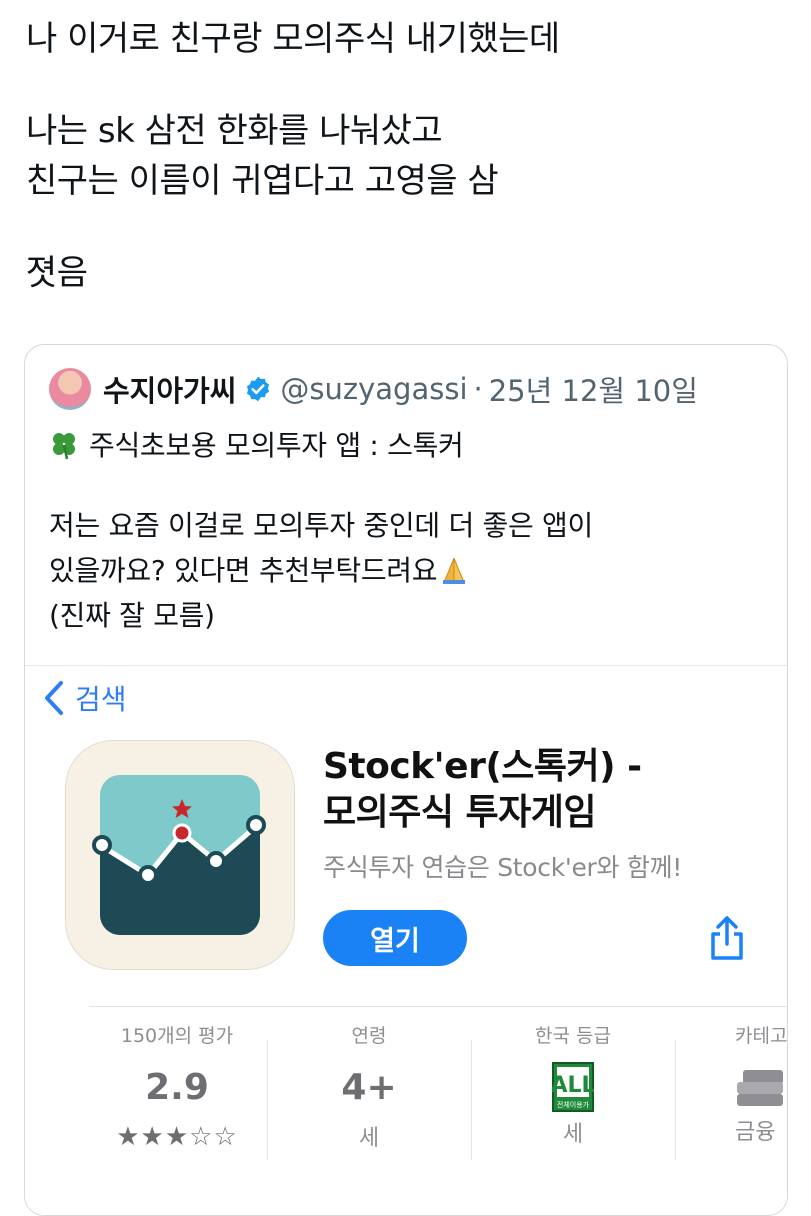 Image resolution: width=811 pixels, height=1216 pixels. Describe the element at coordinates (177, 1036) in the screenshot. I see `ratings-count-label: 150개의 평가` at that location.